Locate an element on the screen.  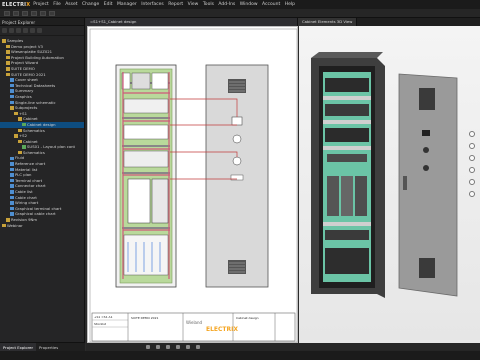
redo-icon is located at coordinates (43, 13).